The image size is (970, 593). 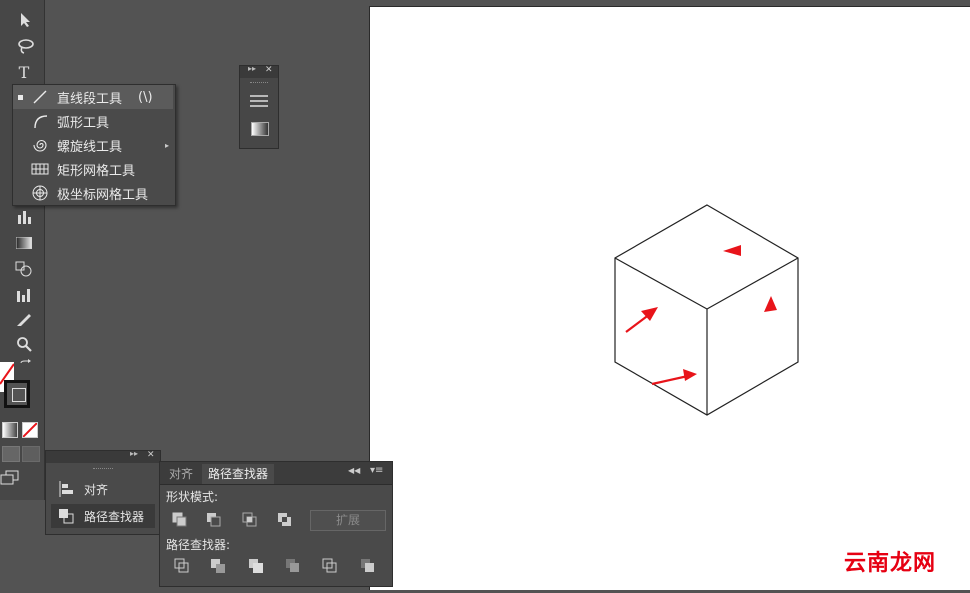 I want to click on rect-grid-icon, so click(x=40, y=169).